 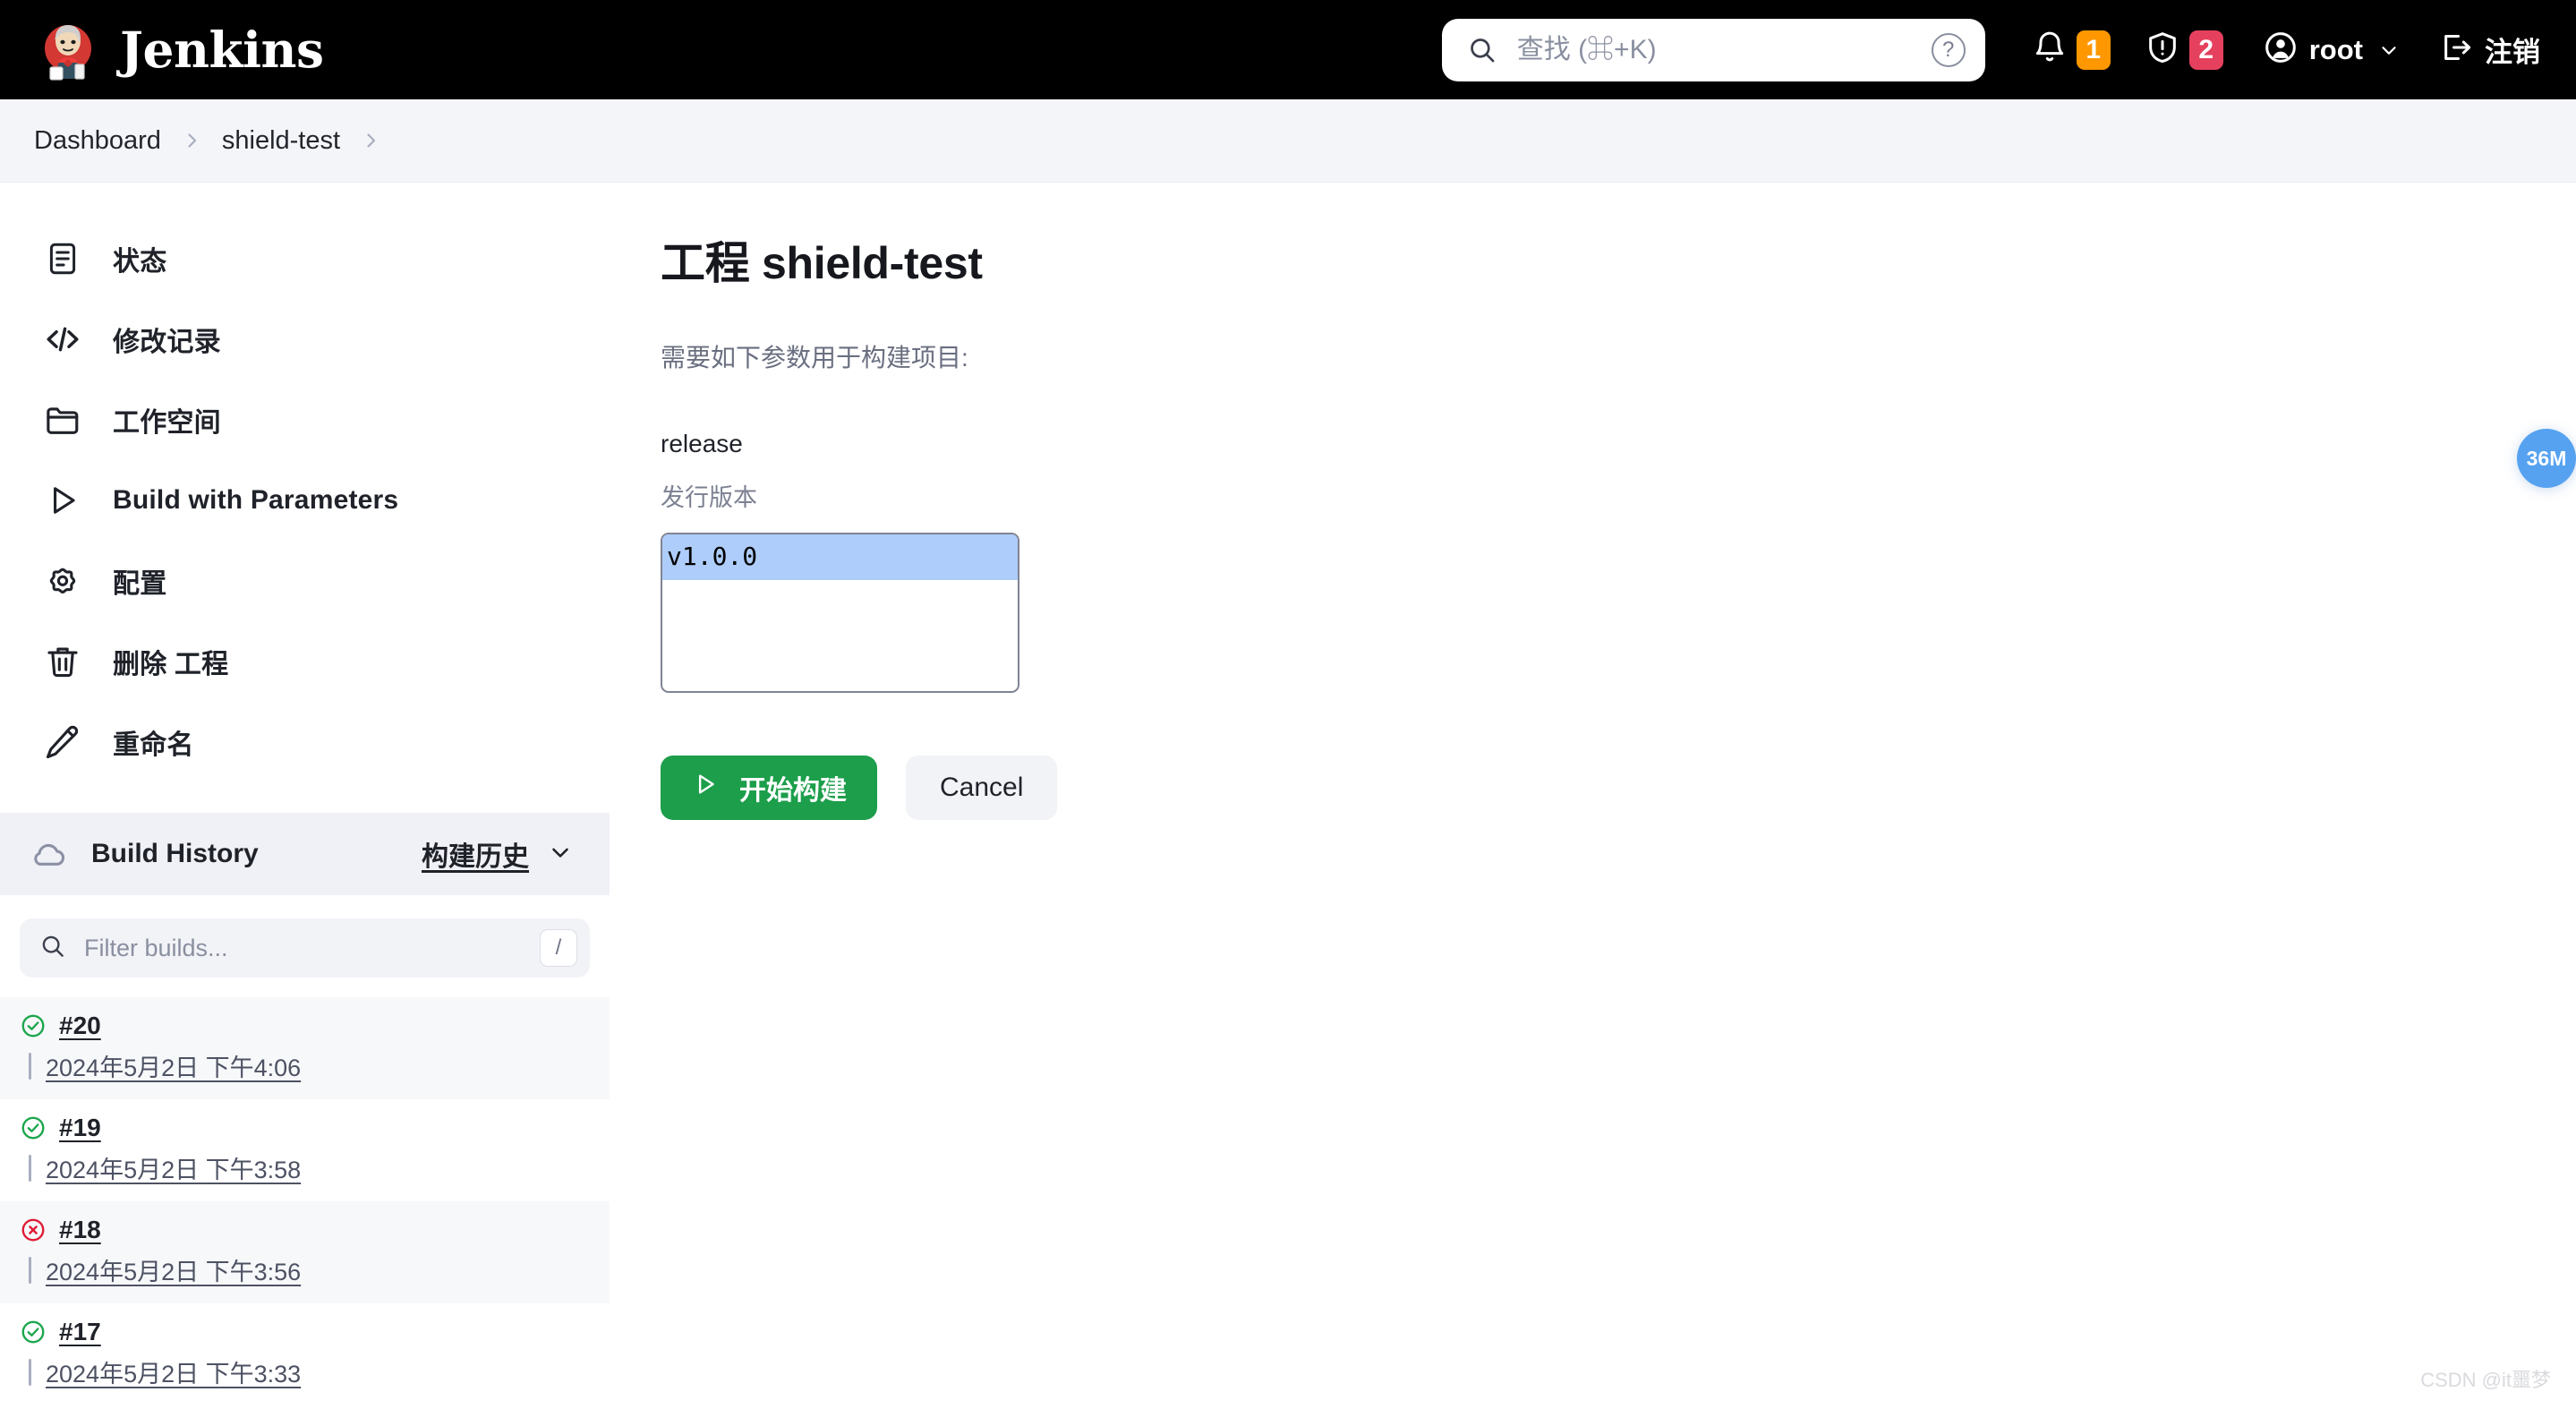 What do you see at coordinates (68, 50) in the screenshot?
I see `jenkins-butler-logo` at bounding box center [68, 50].